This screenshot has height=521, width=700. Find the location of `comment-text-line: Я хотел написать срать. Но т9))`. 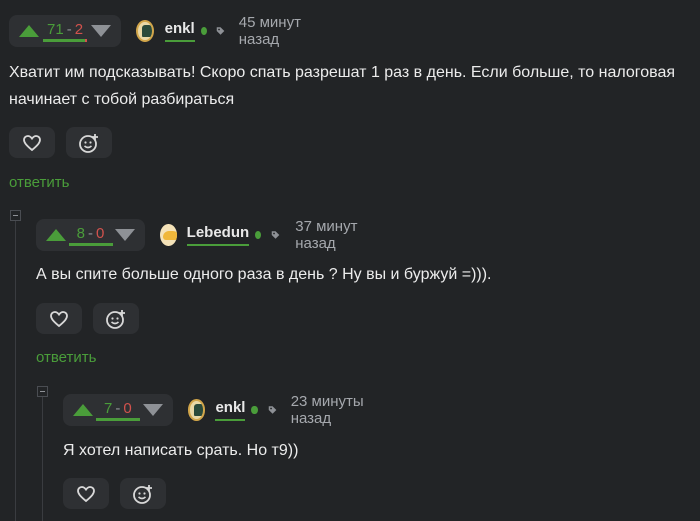

comment-text-line: Я хотел написать срать. Но т9)) is located at coordinates (181, 450).